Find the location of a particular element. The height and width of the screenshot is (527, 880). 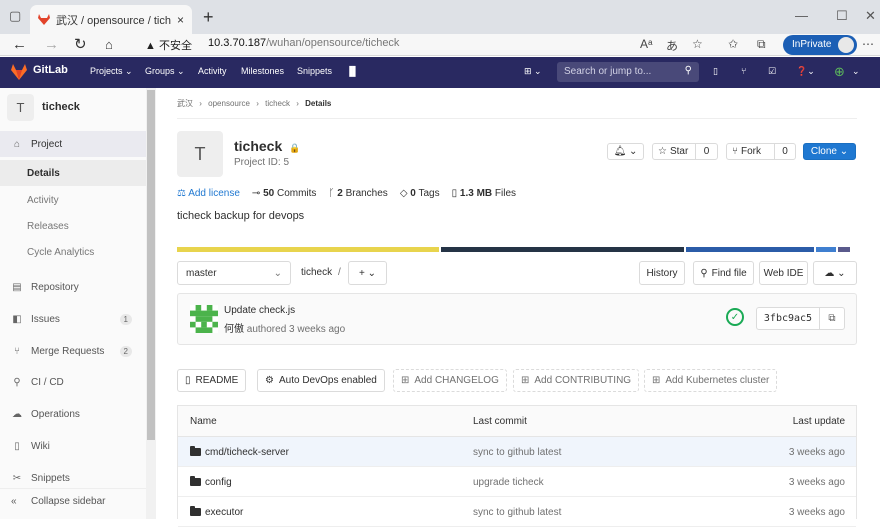

add-contributing-button: ⊞ Add CONTRIBUTING is located at coordinates (576, 380).